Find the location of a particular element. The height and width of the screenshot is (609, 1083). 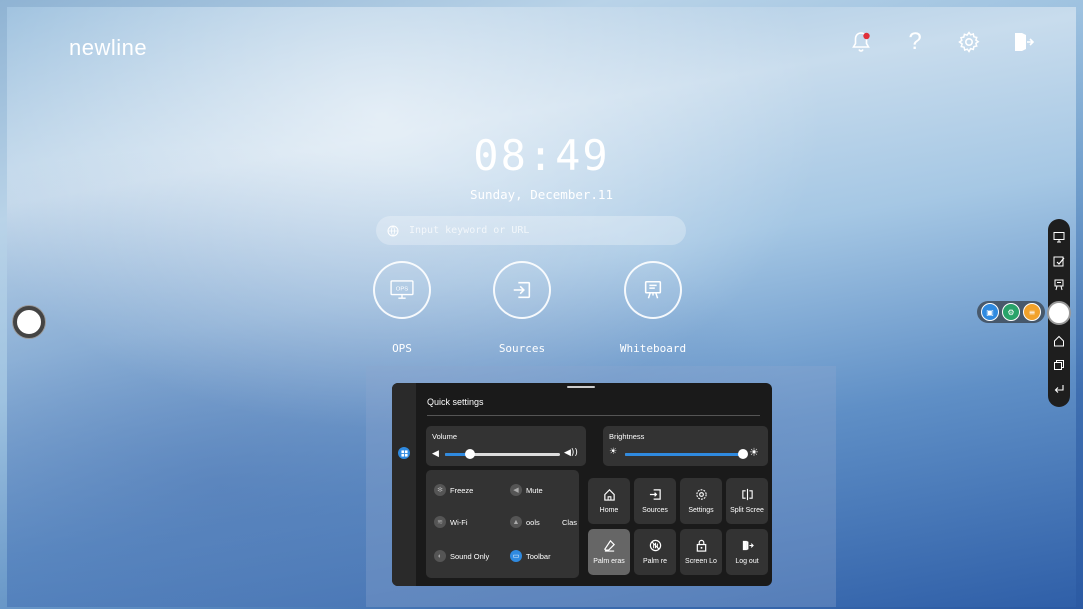

panel-drag-handle is located at coordinates (581, 387).